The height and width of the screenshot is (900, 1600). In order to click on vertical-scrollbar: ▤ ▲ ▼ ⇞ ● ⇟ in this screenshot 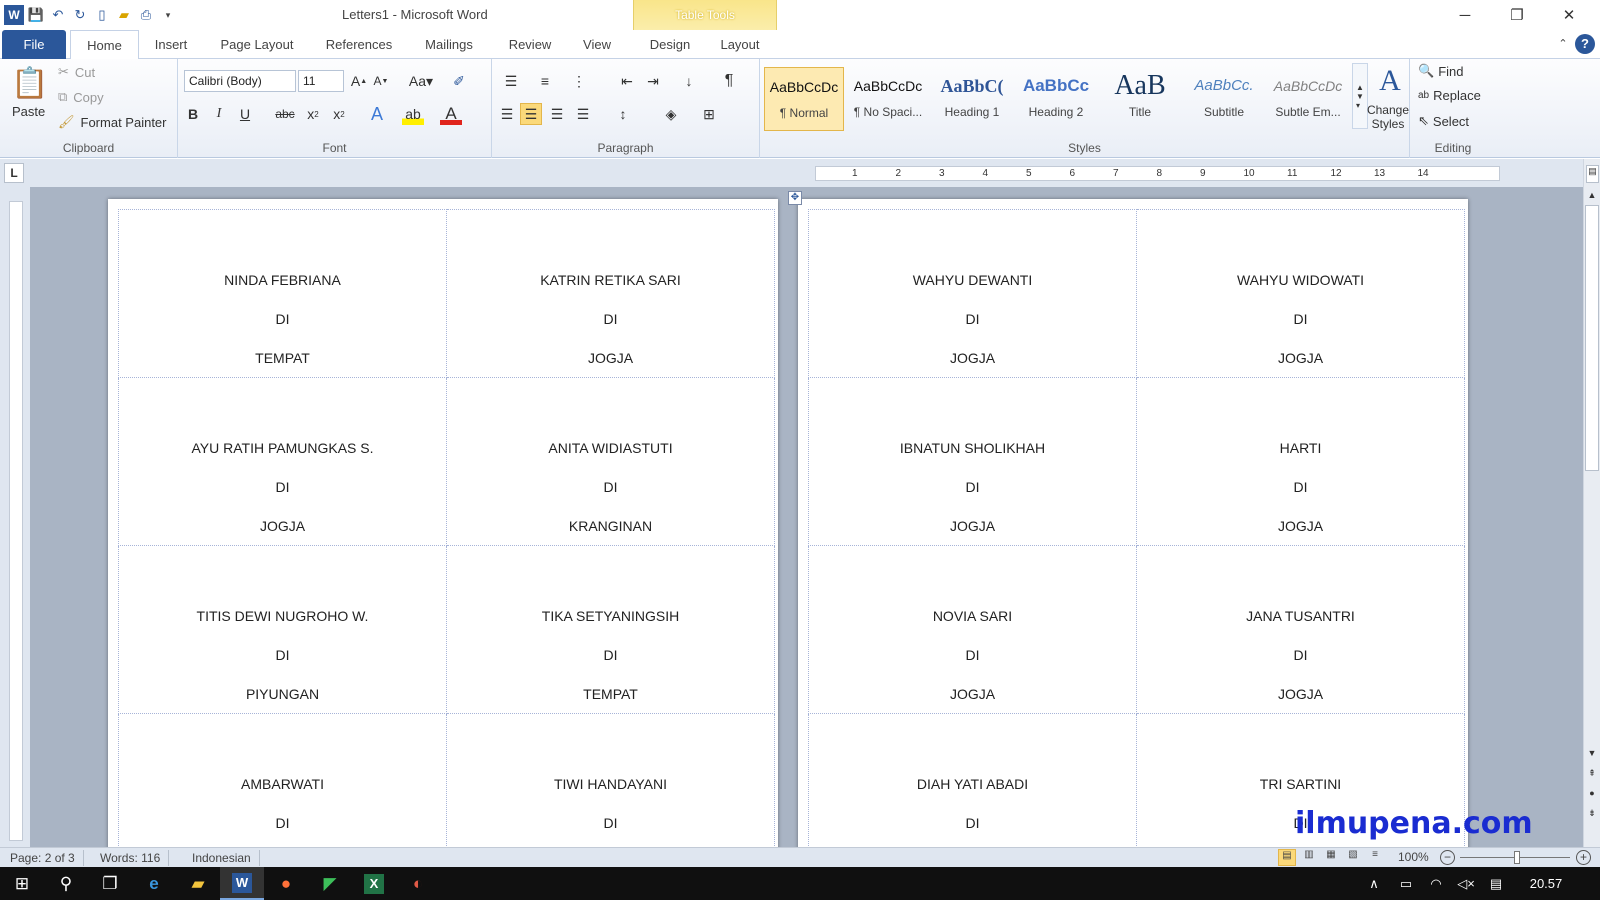, I will do `click(1591, 503)`.